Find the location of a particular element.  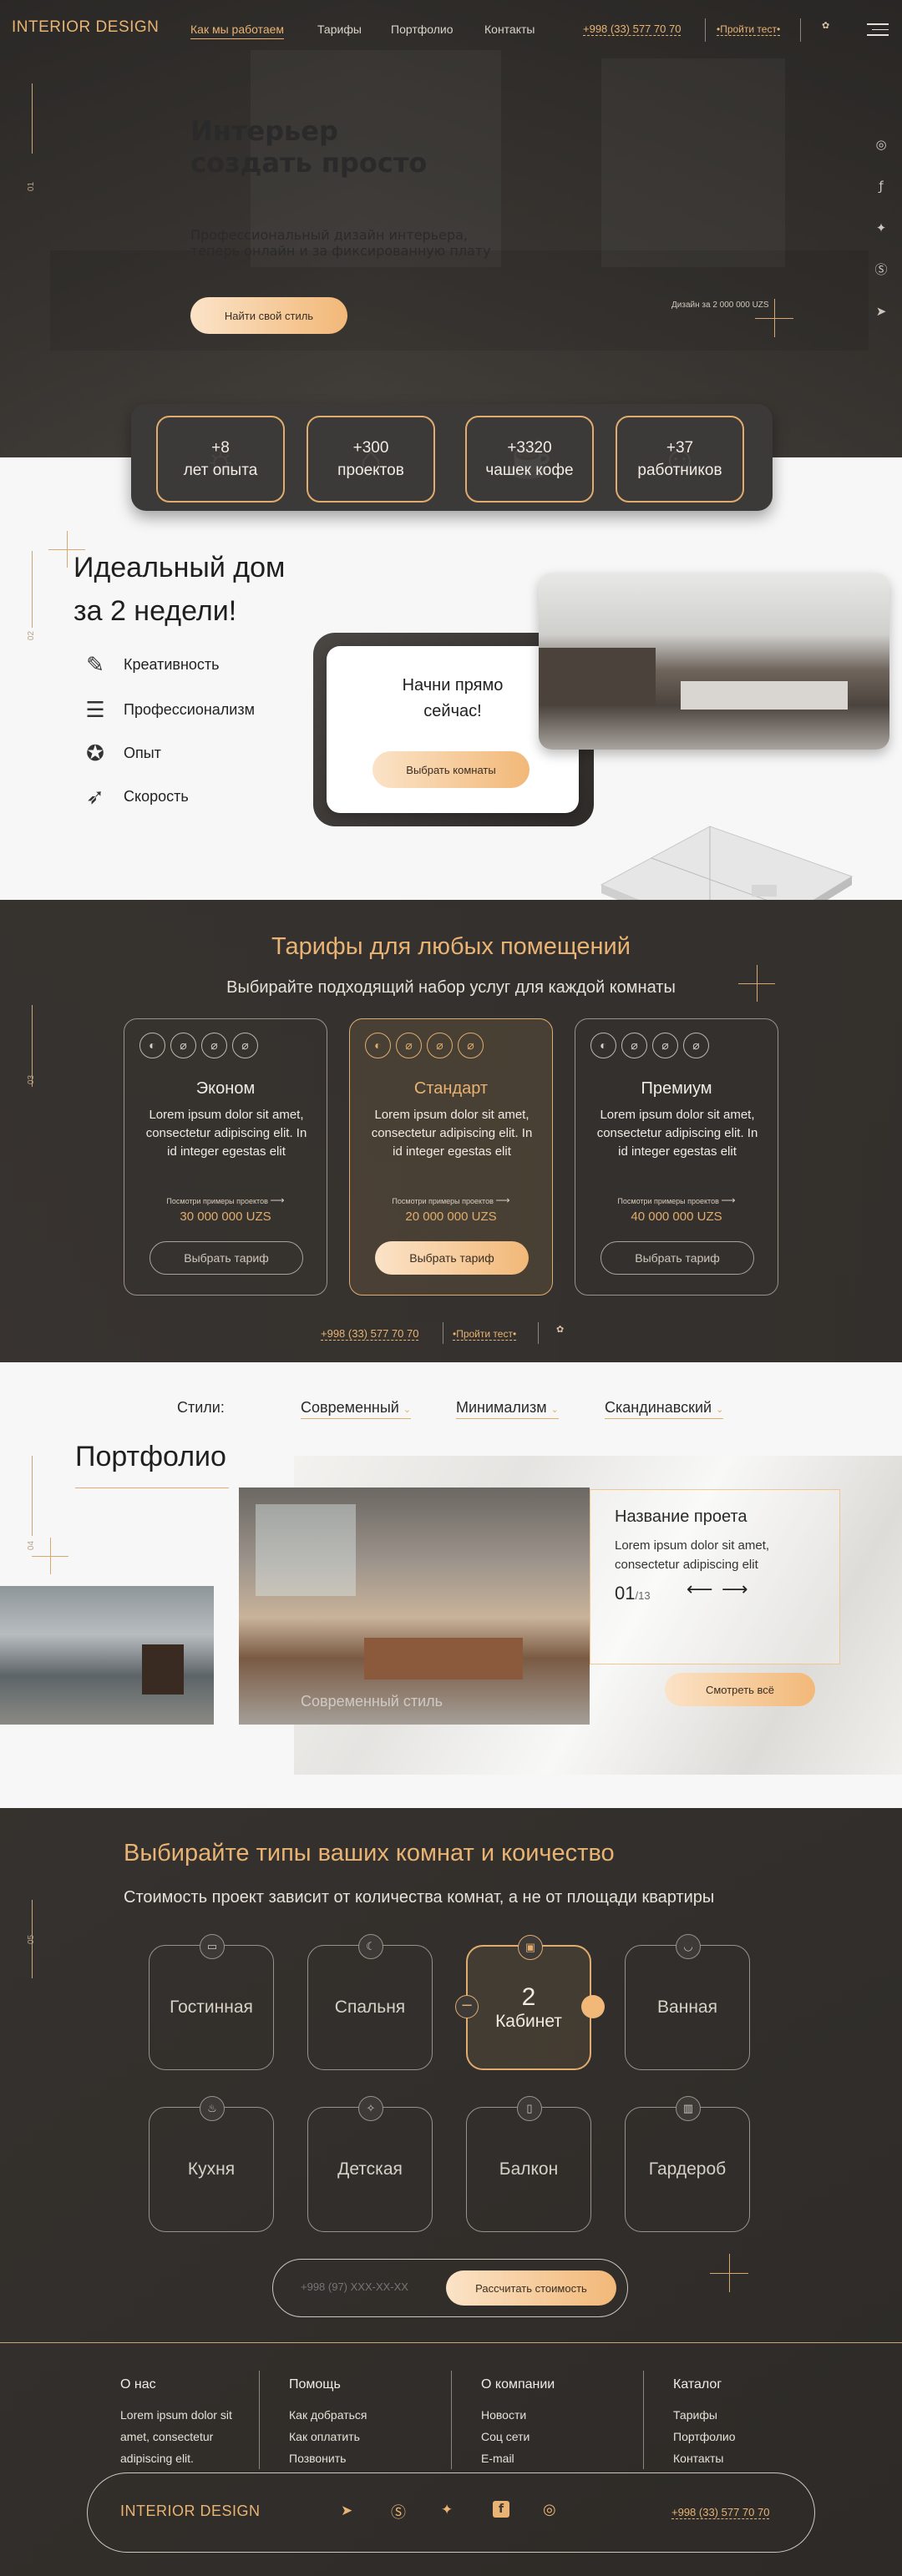

room-study: ▣ 2 Кабинет is located at coordinates (528, 2002).